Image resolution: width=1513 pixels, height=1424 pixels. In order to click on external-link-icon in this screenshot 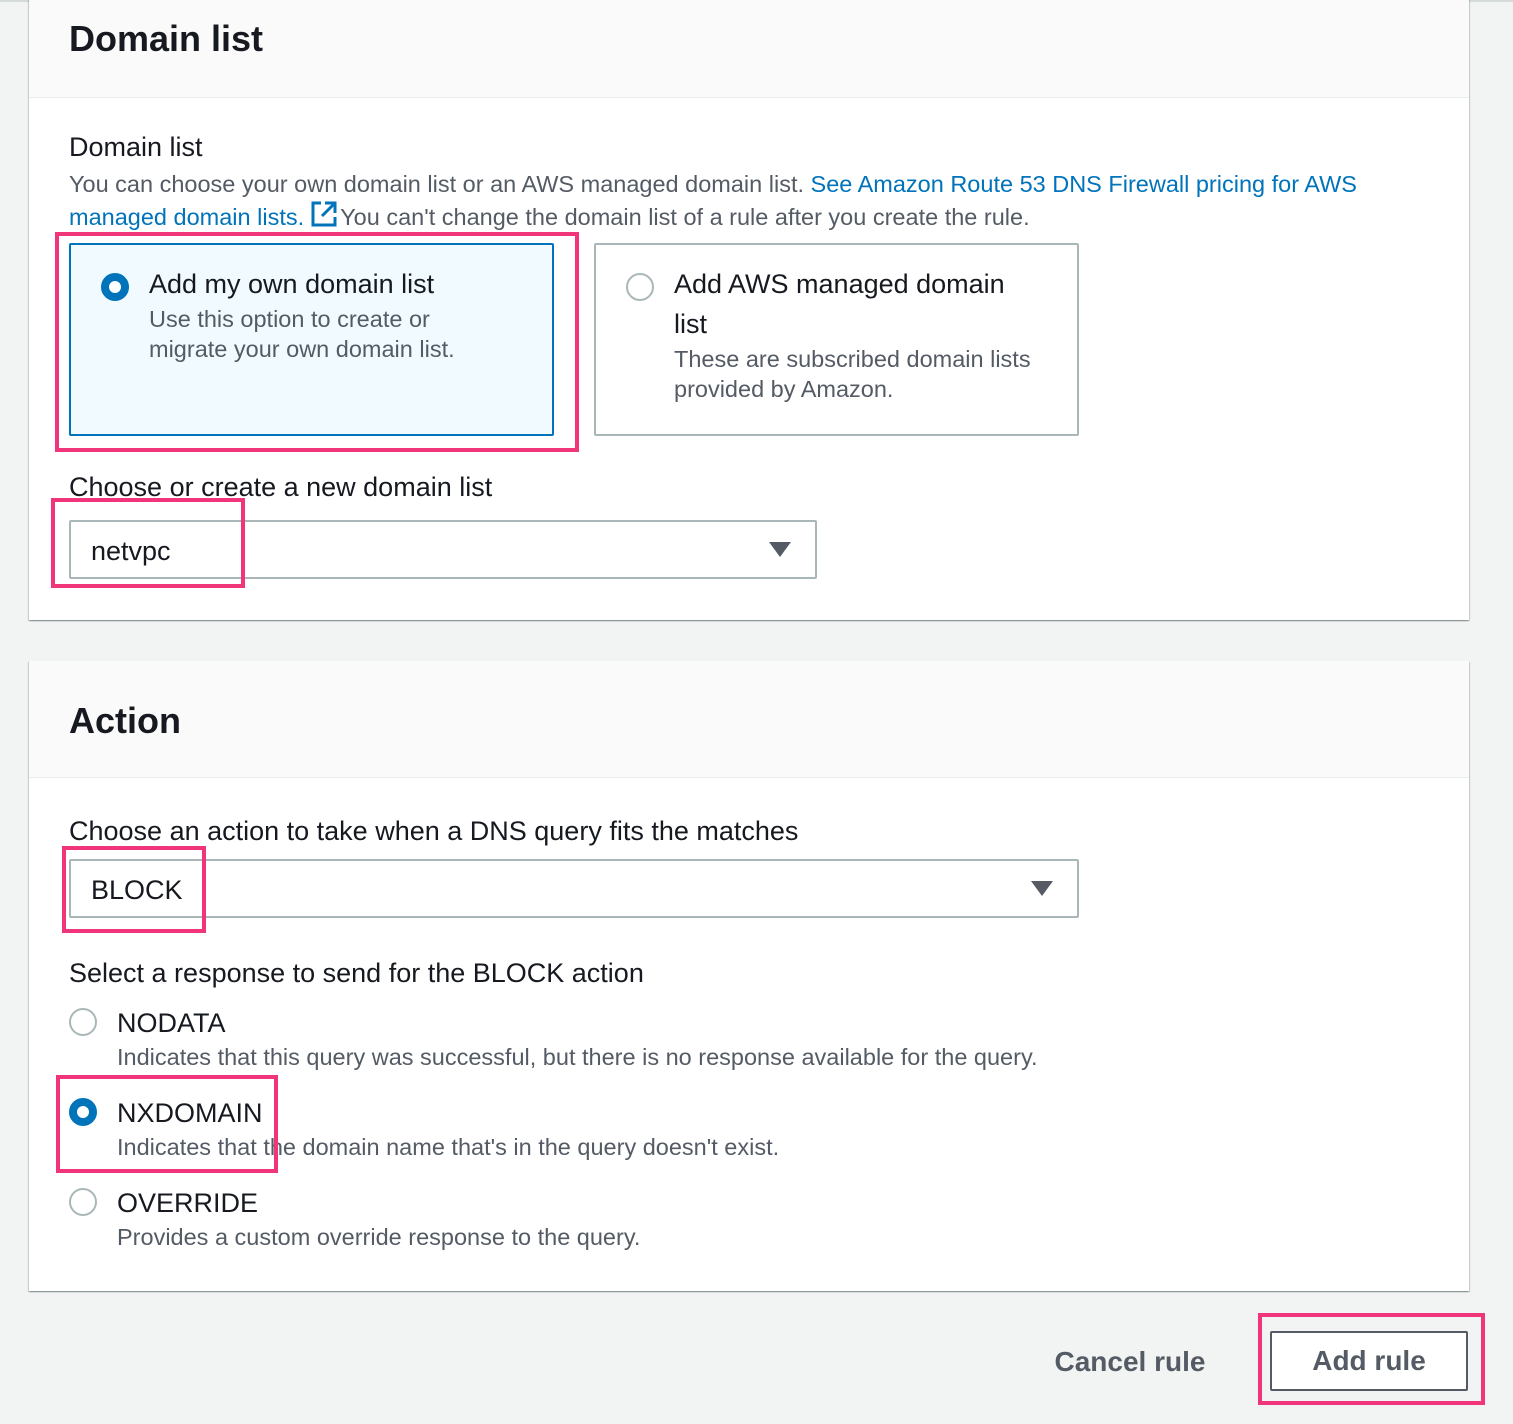, I will do `click(324, 218)`.